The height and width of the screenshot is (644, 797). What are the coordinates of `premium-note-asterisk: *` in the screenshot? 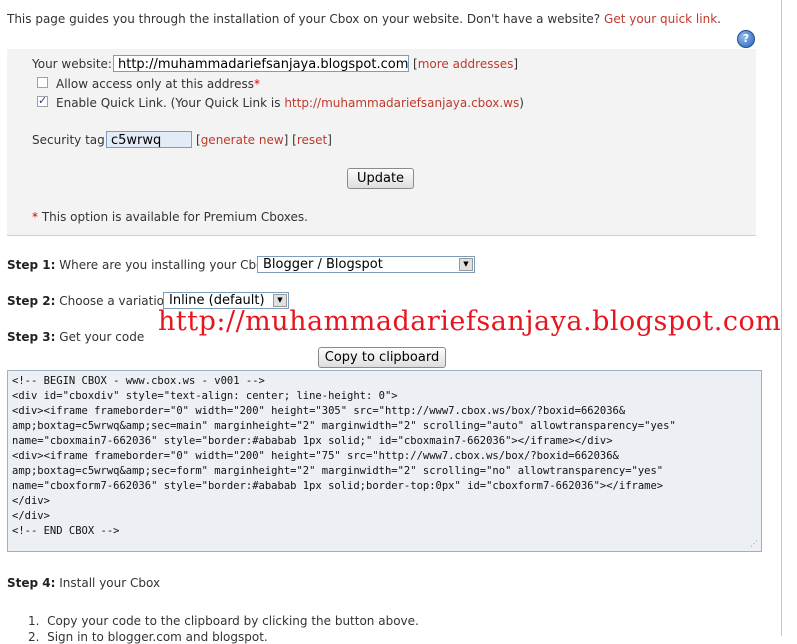 It's located at (35, 217).